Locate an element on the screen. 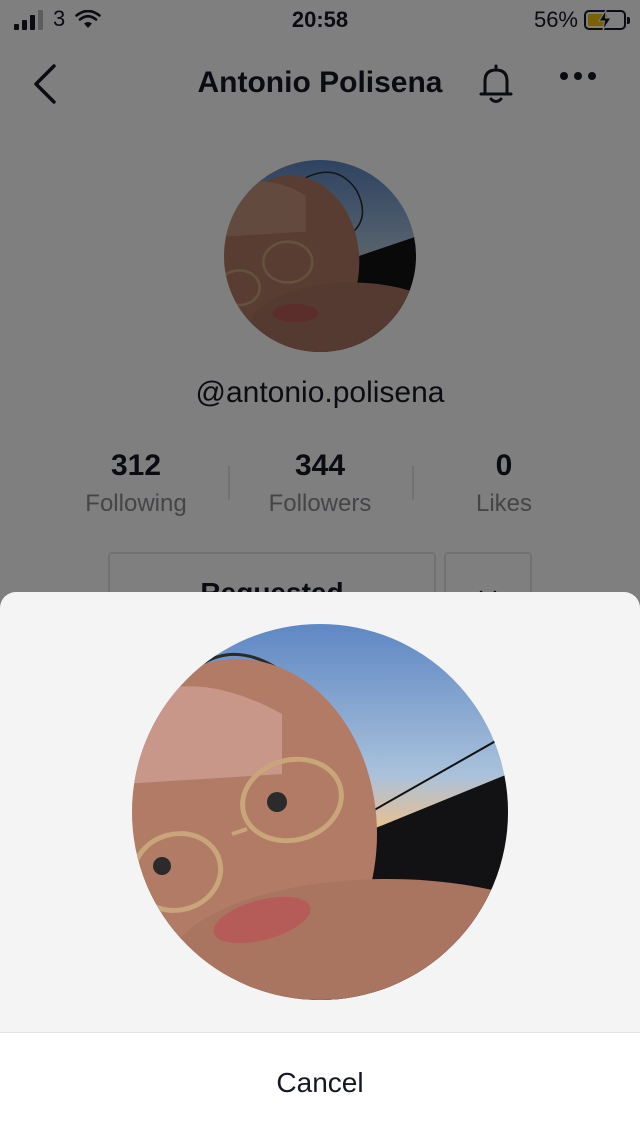  cancel-bar: Cancel is located at coordinates (320, 1084).